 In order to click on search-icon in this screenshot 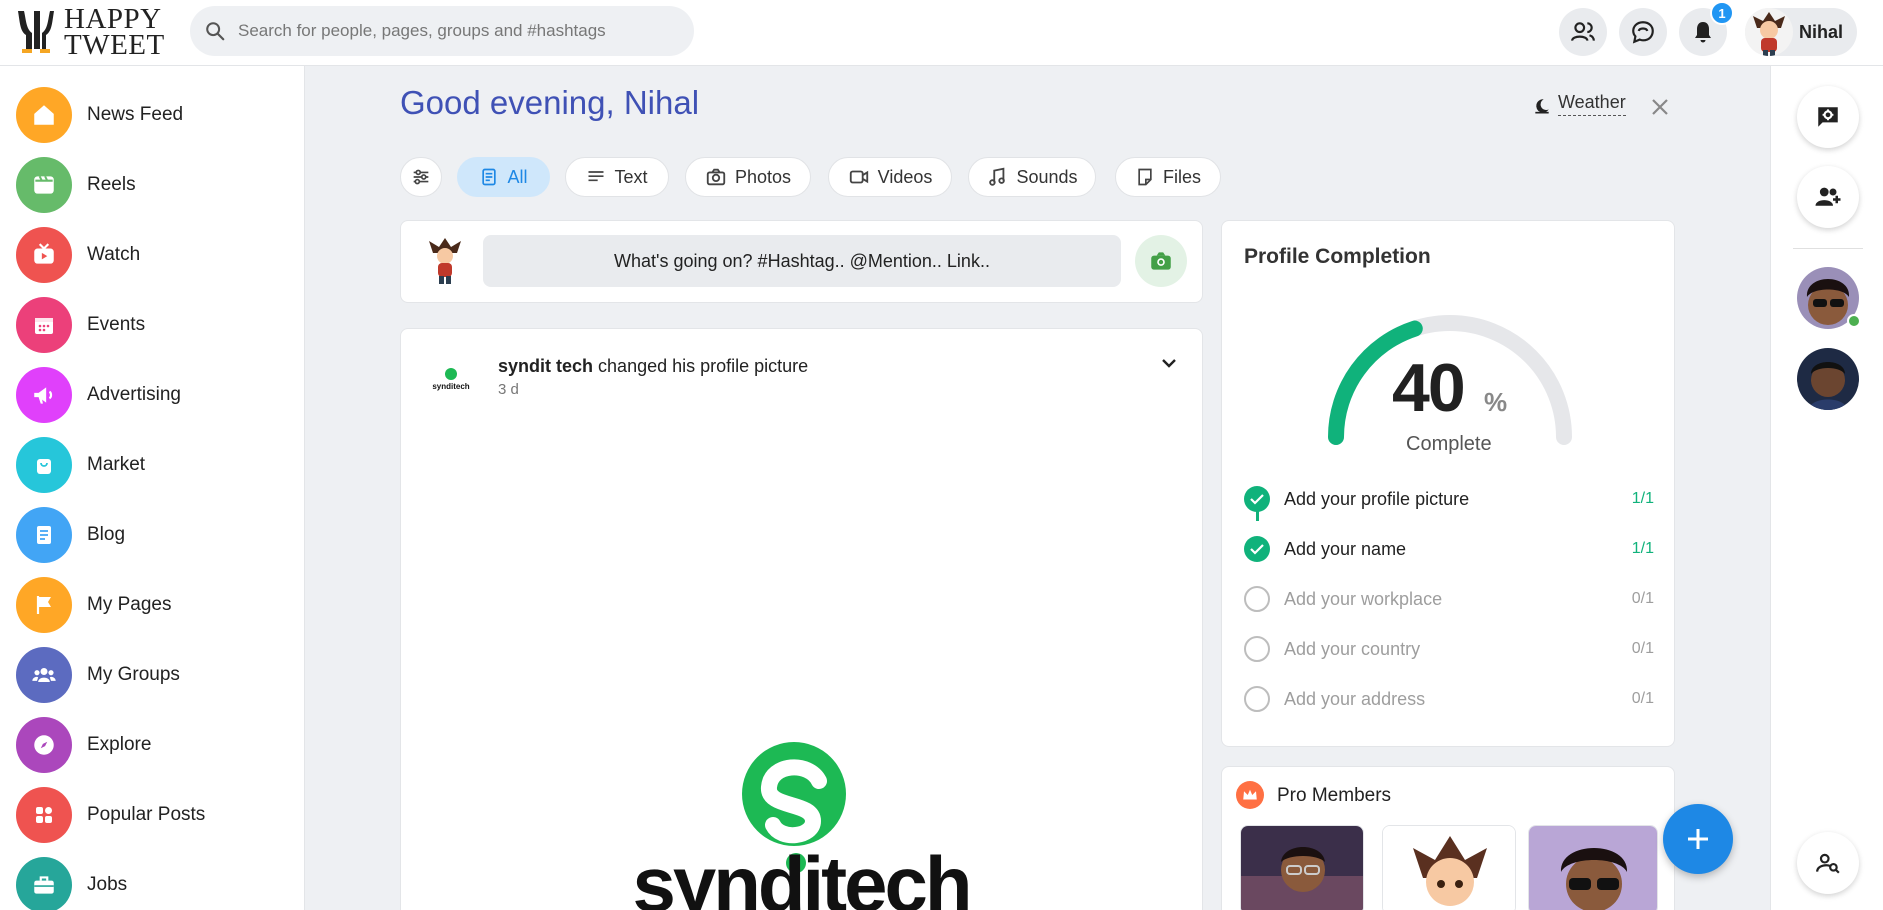, I will do `click(215, 31)`.